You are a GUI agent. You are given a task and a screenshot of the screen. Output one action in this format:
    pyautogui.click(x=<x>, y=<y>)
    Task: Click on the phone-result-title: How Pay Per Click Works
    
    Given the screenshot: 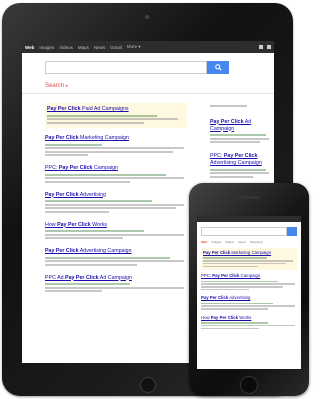 What is the action you would take?
    pyautogui.click(x=249, y=318)
    